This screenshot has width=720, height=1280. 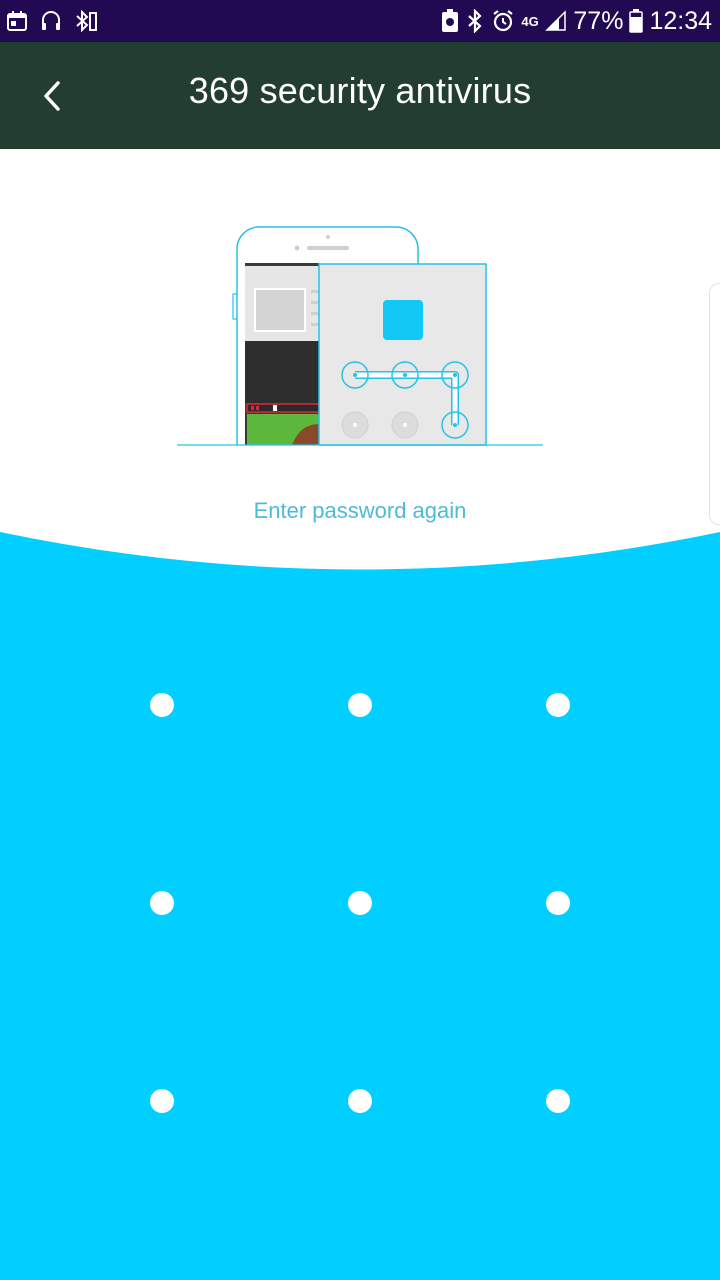 I want to click on signal-icon, so click(x=556, y=20).